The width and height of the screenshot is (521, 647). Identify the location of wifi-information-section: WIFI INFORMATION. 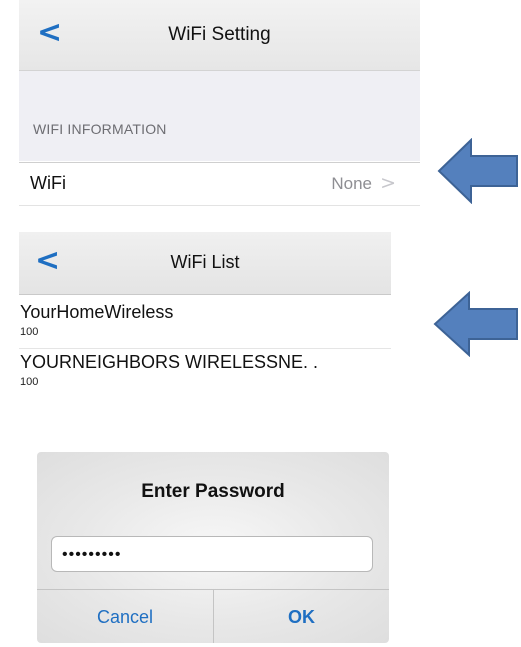
(219, 116).